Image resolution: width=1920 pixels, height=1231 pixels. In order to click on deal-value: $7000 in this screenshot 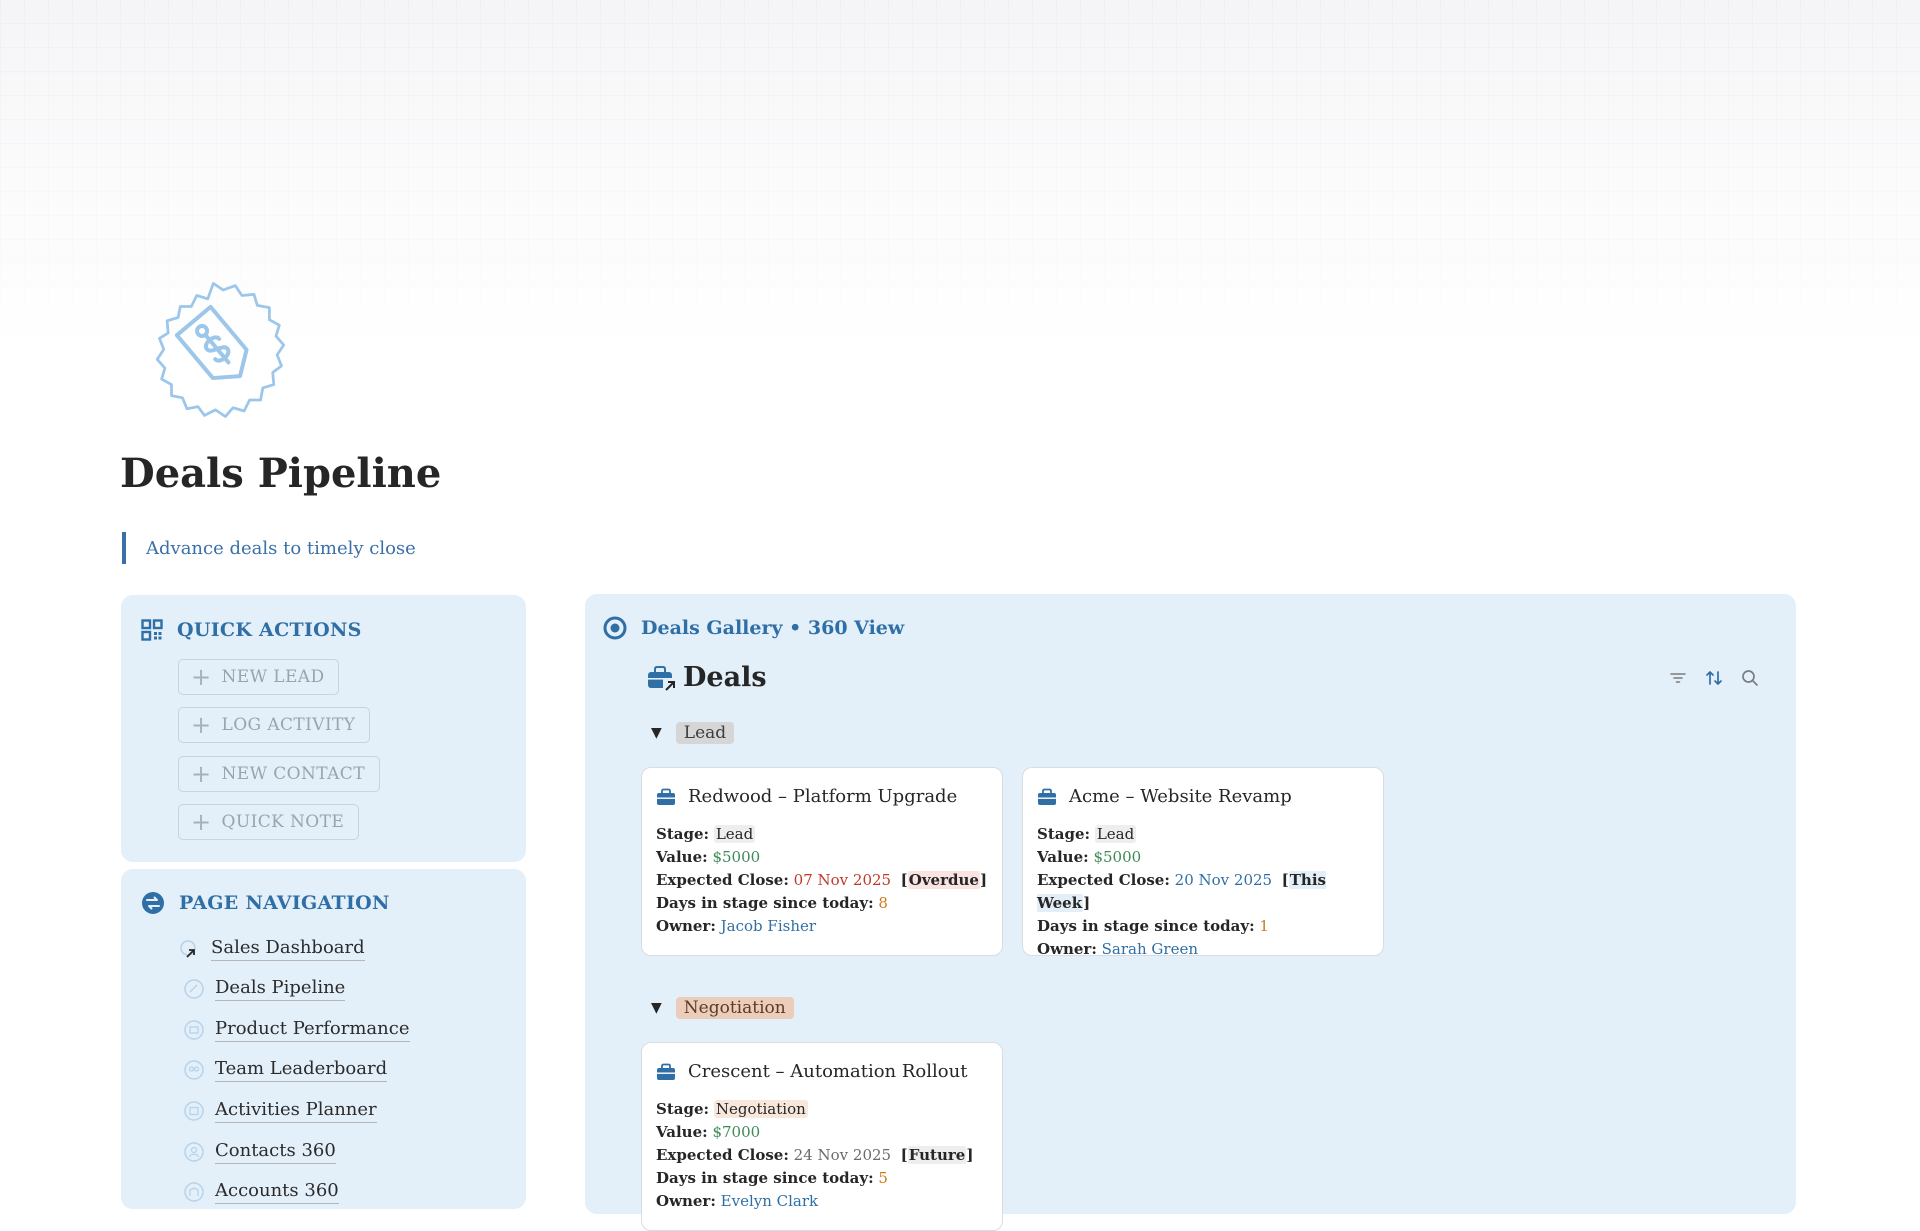, I will do `click(736, 1132)`.